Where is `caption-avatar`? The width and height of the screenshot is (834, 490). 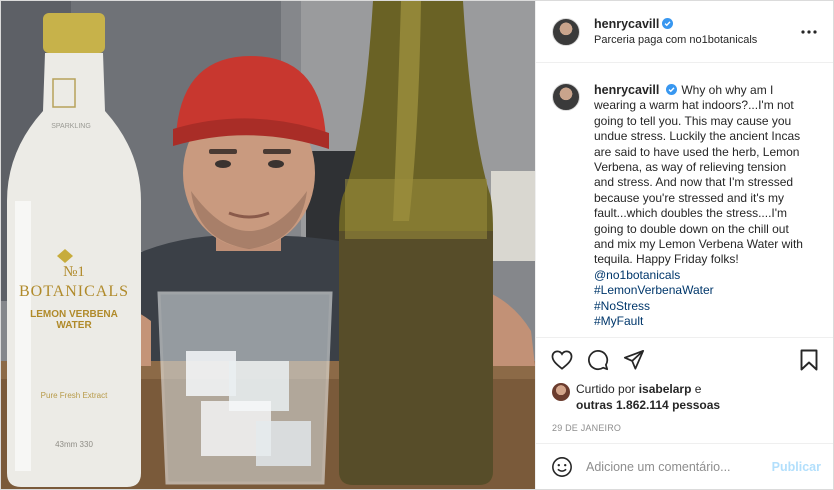 caption-avatar is located at coordinates (566, 97).